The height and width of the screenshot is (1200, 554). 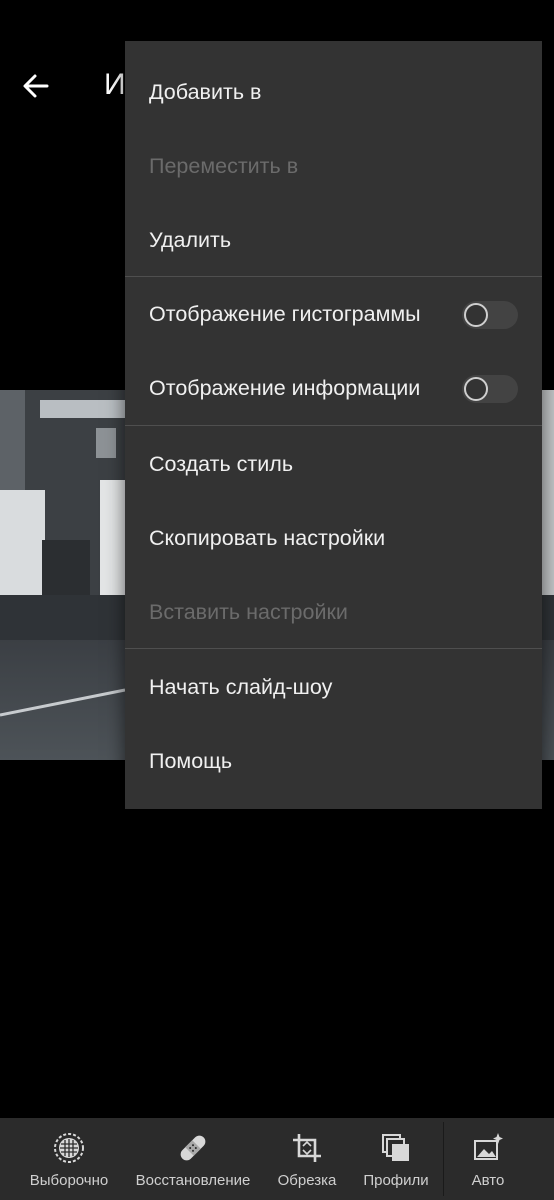 I want to click on menu-item-paste-settings: Вставить настройки, so click(x=333, y=612).